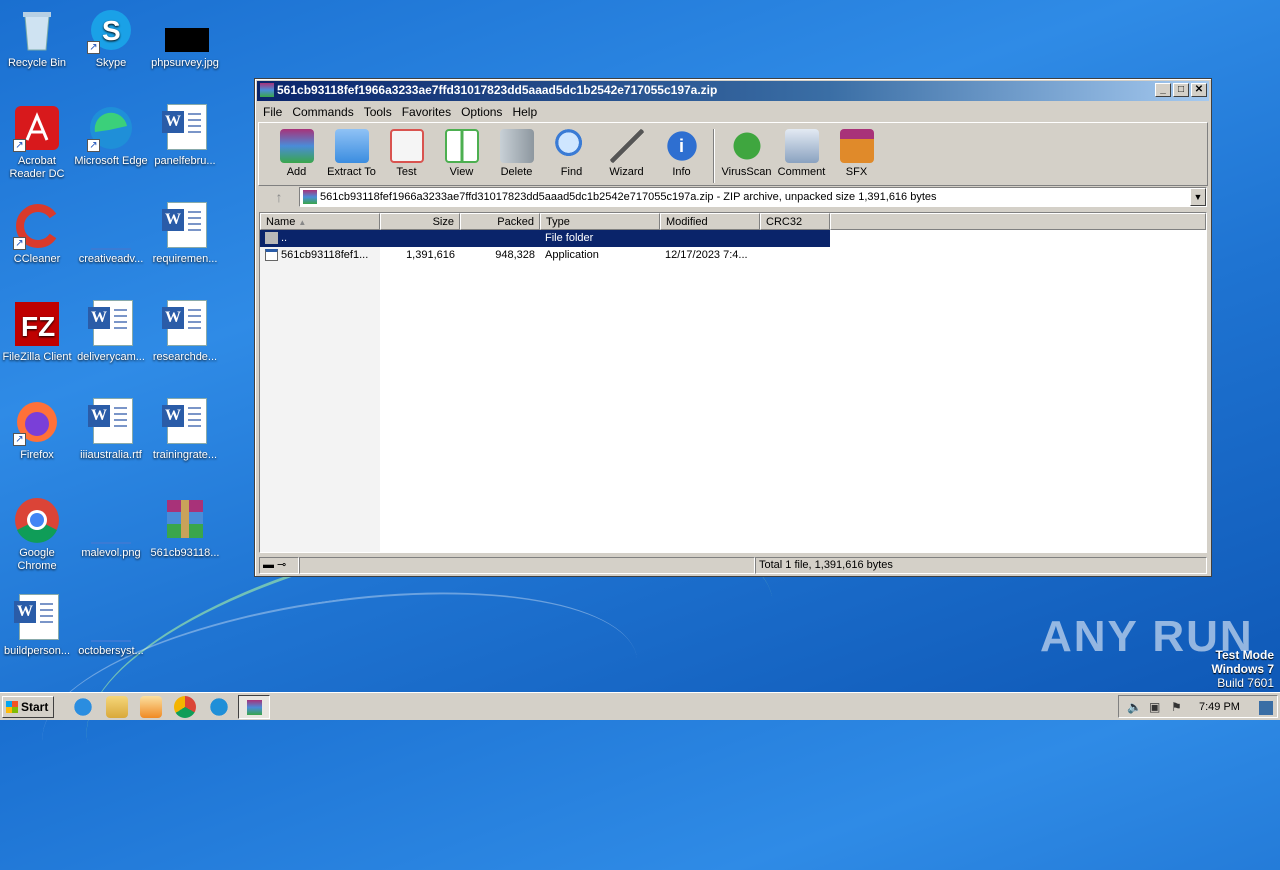 The height and width of the screenshot is (870, 1280). What do you see at coordinates (37, 559) in the screenshot?
I see `icon-label: Google Chrome` at bounding box center [37, 559].